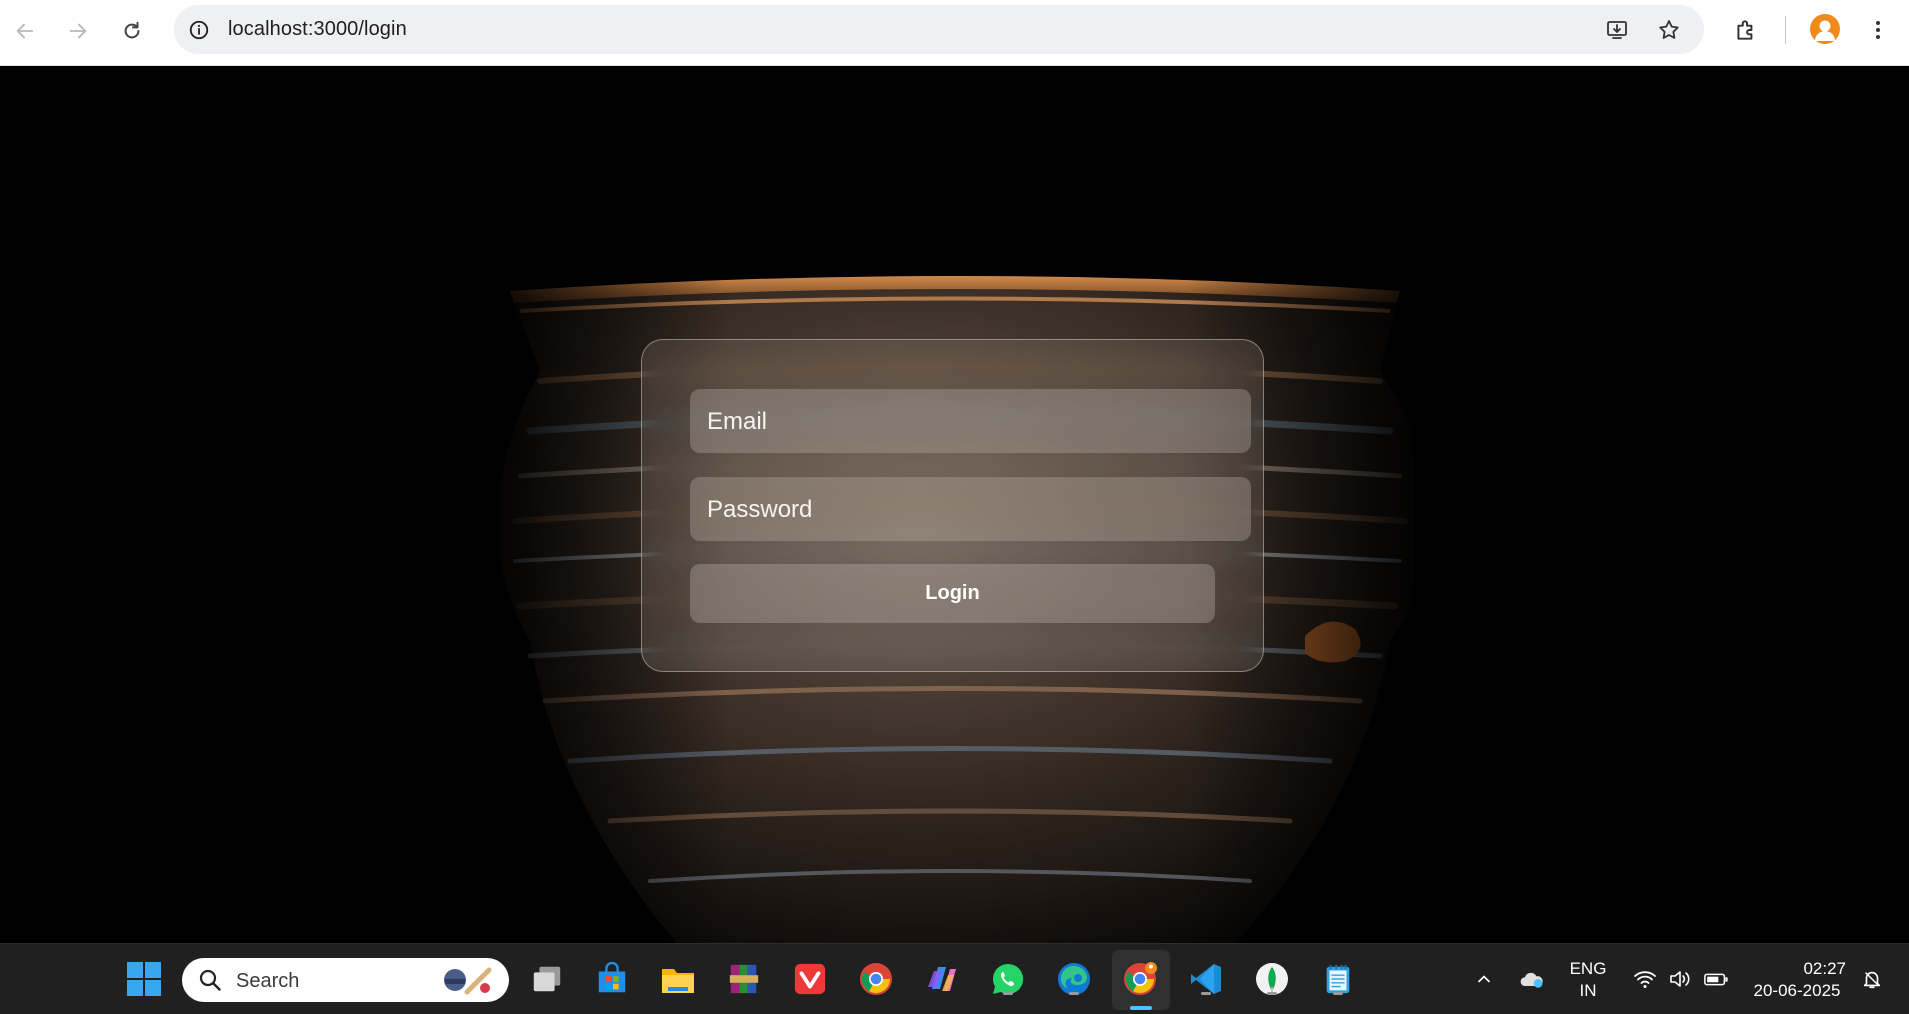 This screenshot has height=1014, width=1909. I want to click on site-info-icon, so click(199, 30).